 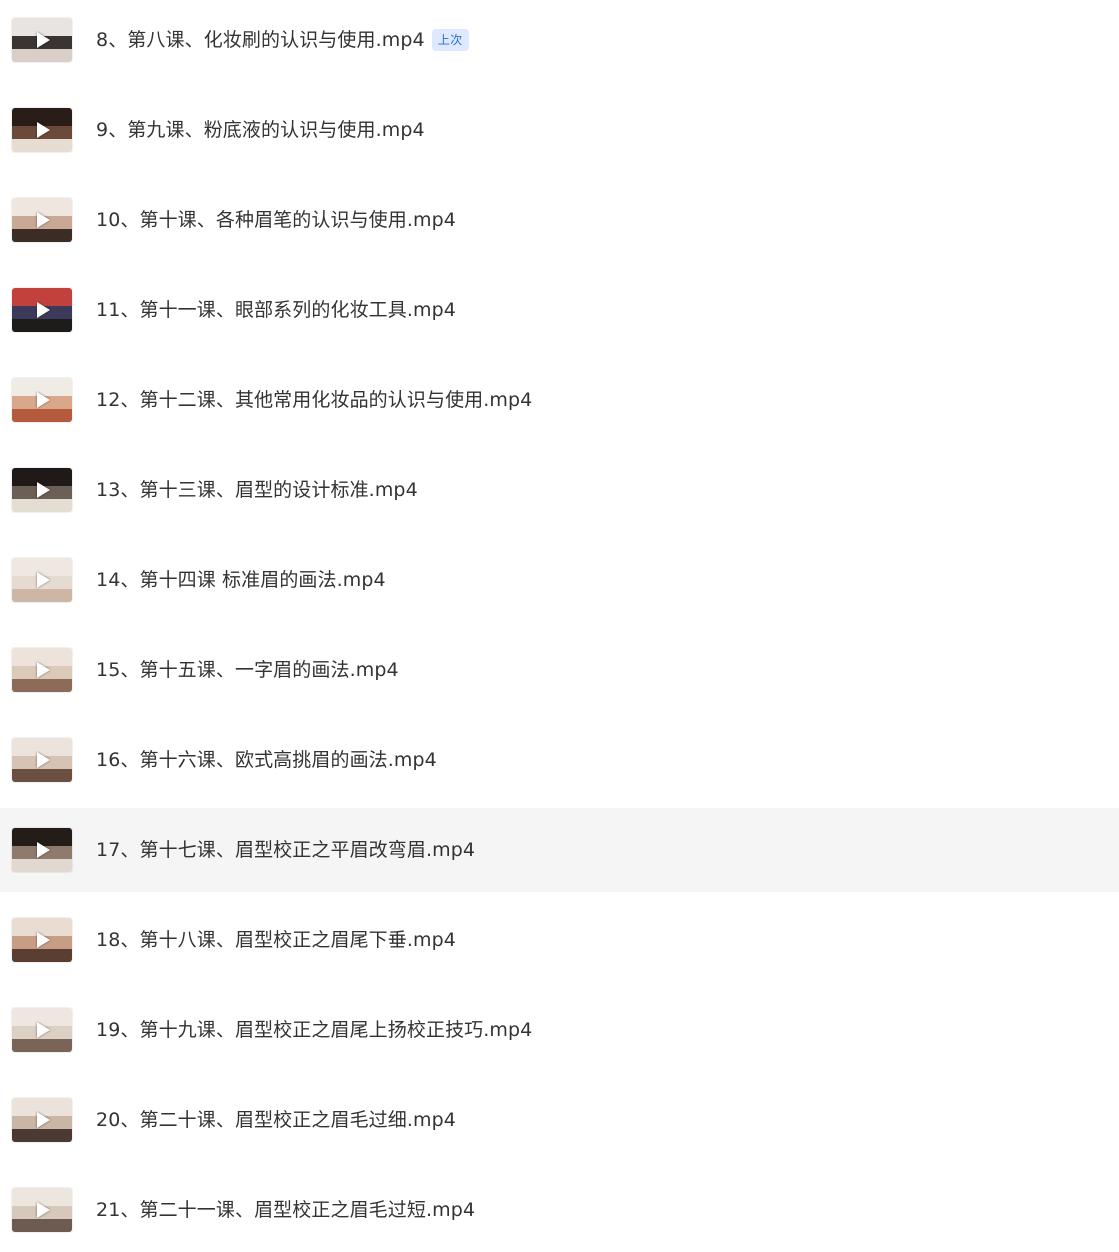 I want to click on file-list-item: 17、第十七课、眉型校正之平眉改弯眉.mp4, so click(x=559, y=850).